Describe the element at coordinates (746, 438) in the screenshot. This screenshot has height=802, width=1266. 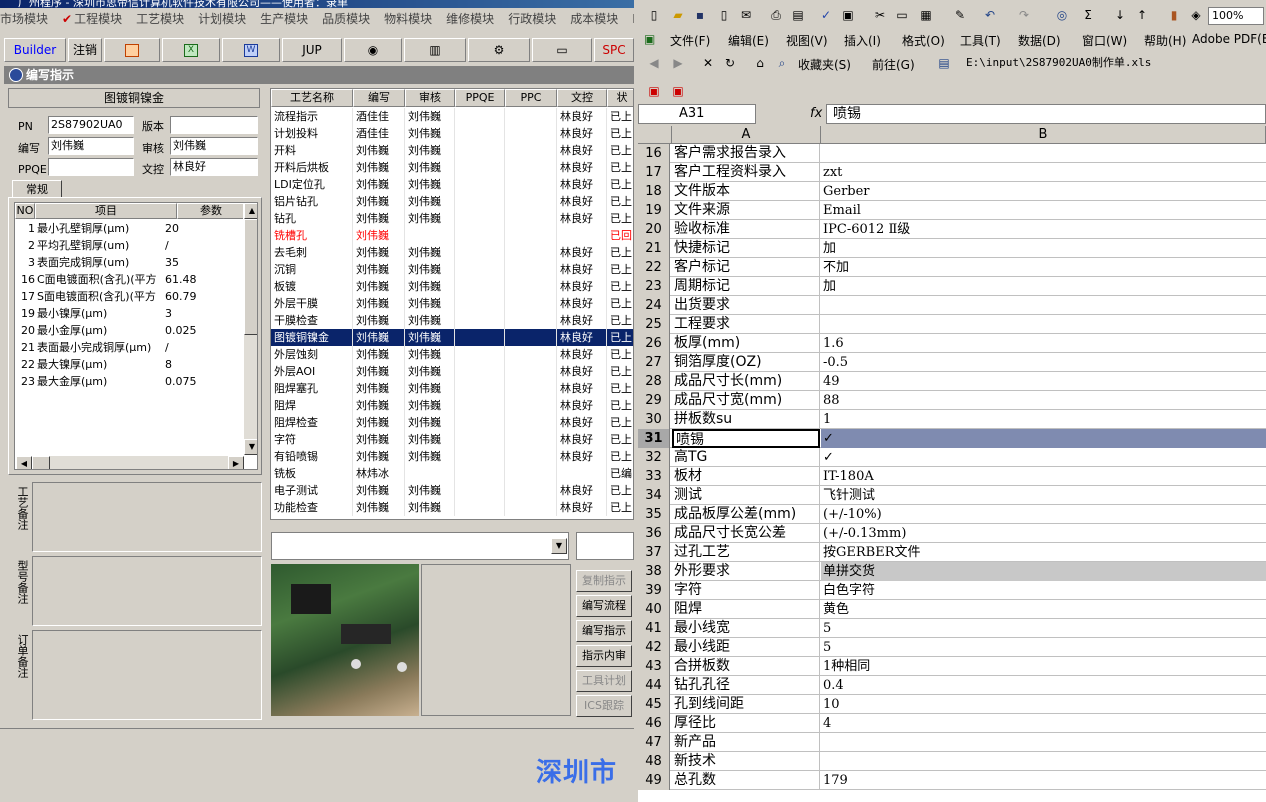
I see `cell-a: 喷锡` at that location.